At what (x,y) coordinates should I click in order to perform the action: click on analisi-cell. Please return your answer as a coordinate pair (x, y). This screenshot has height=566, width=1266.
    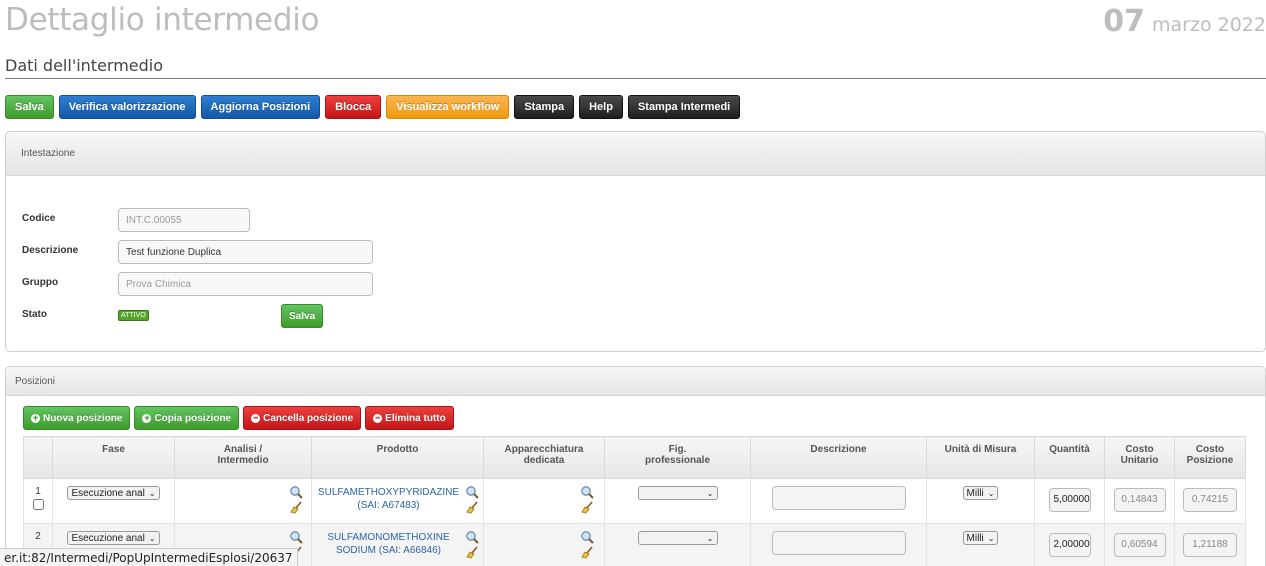
    Looking at the image, I should click on (243, 501).